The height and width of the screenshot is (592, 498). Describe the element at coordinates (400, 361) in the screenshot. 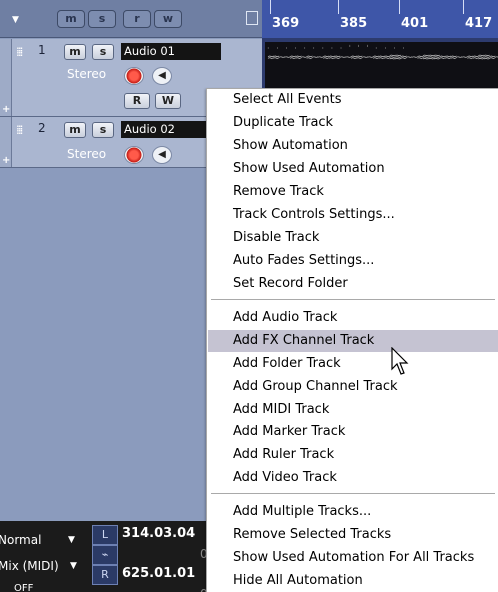

I see `arrow-cursor-icon` at that location.